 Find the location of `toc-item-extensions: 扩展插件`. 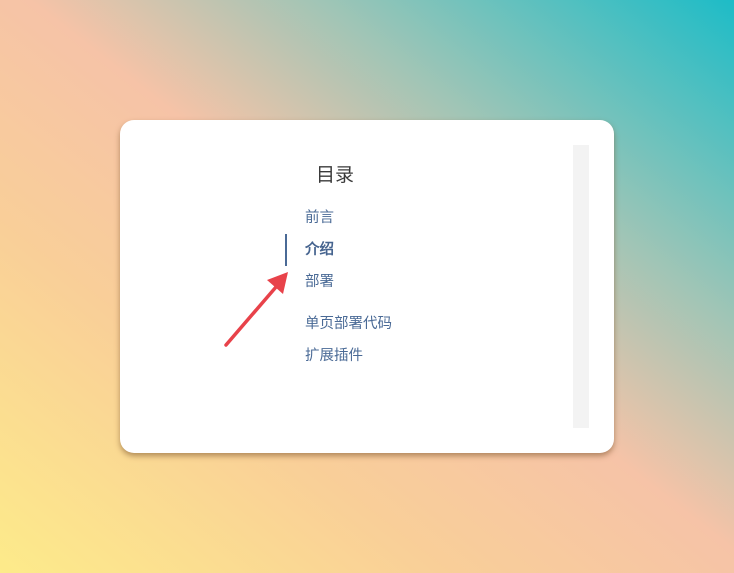

toc-item-extensions: 扩展插件 is located at coordinates (334, 356).